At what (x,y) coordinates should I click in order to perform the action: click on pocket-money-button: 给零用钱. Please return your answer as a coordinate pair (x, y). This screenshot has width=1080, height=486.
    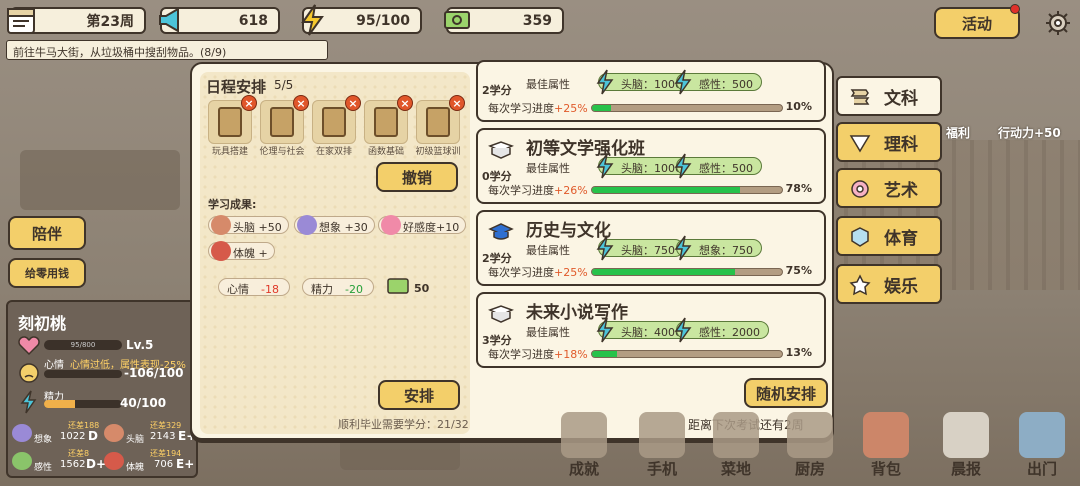
    Looking at the image, I should click on (47, 273).